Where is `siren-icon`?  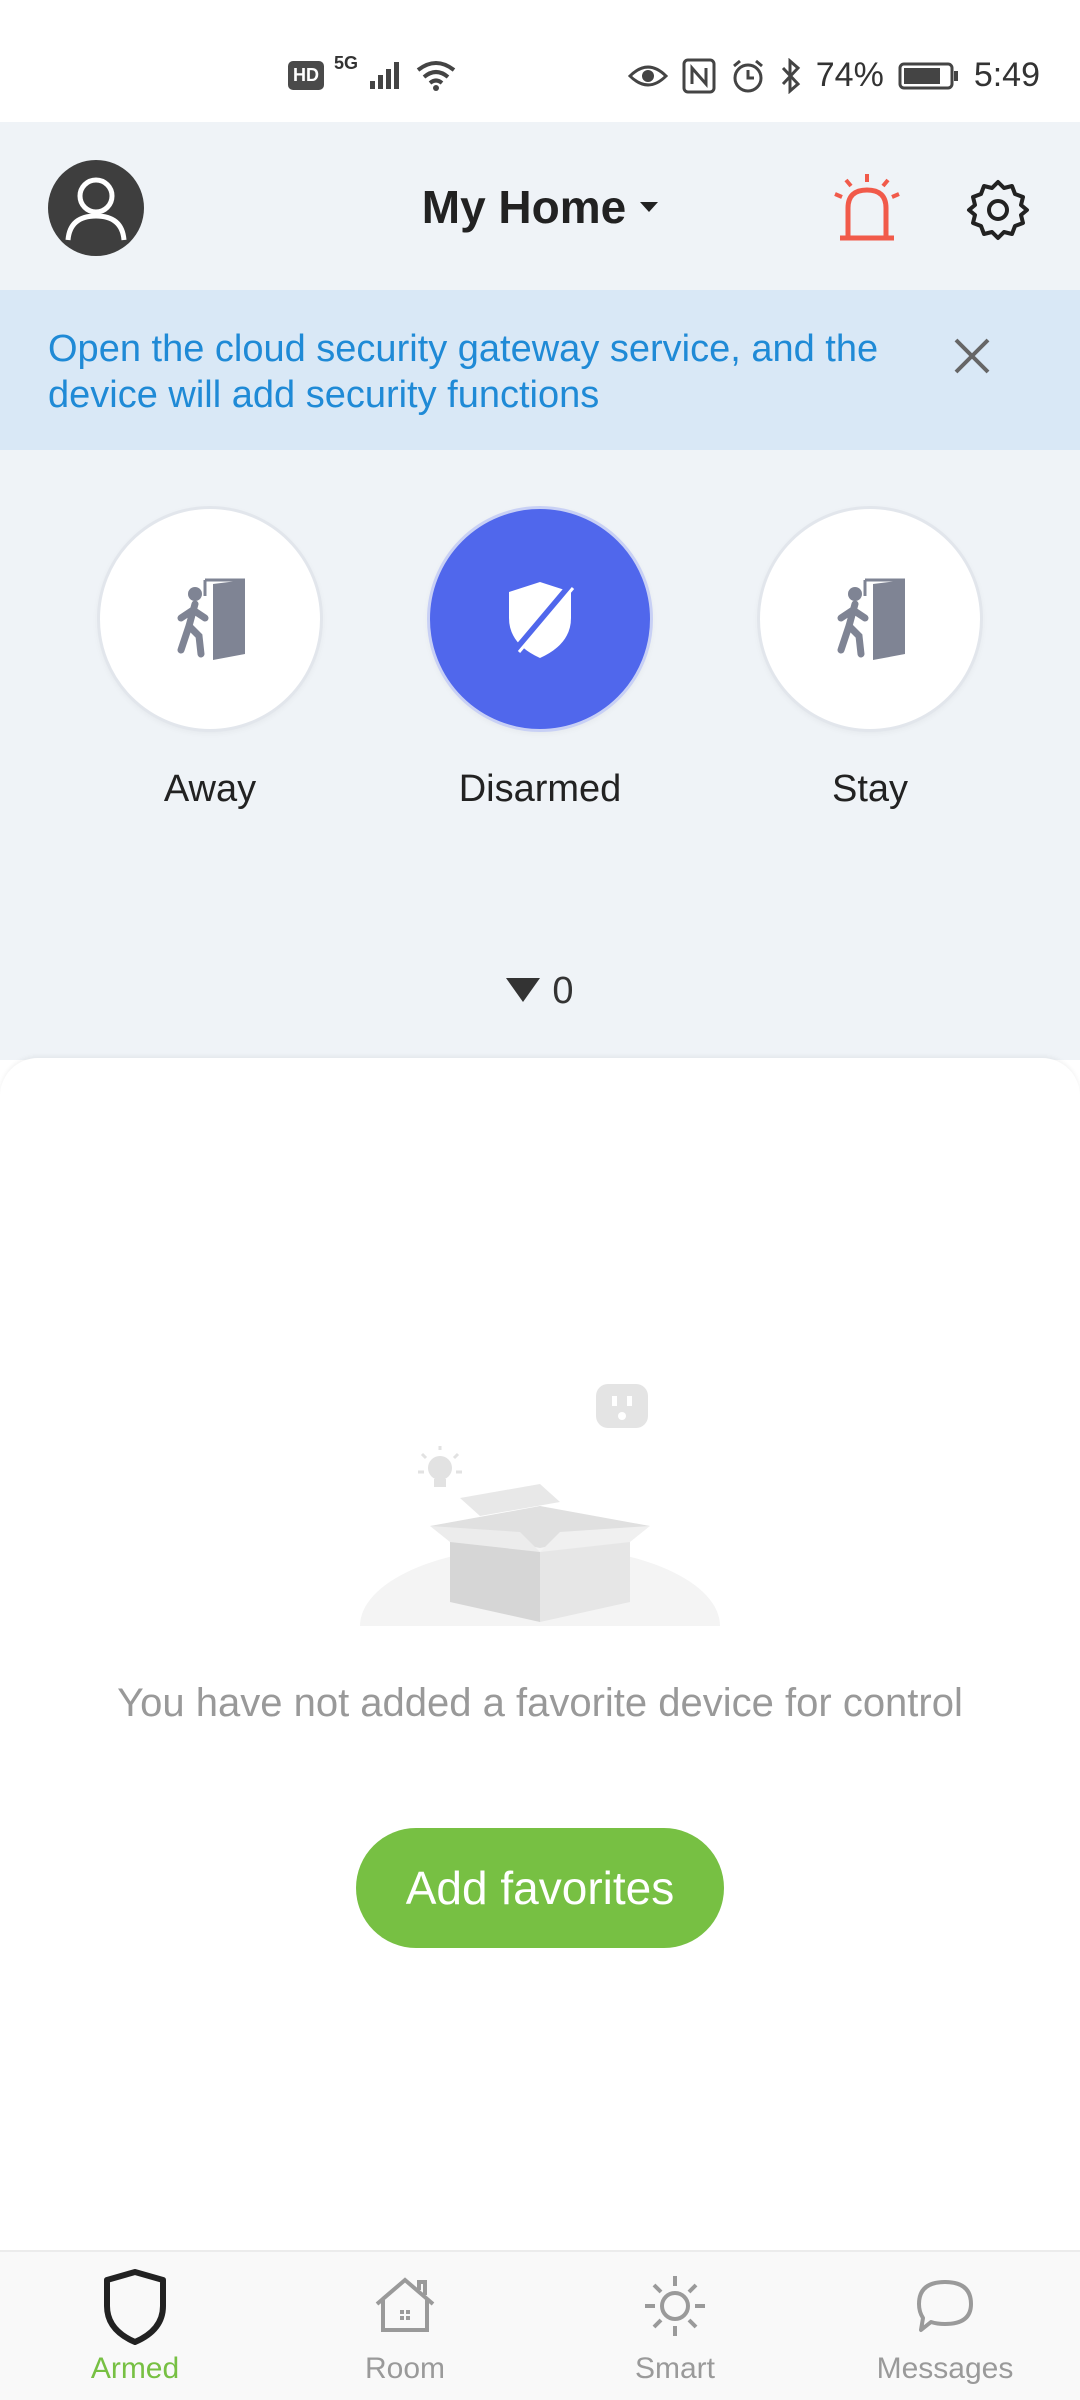
siren-icon is located at coordinates (867, 208).